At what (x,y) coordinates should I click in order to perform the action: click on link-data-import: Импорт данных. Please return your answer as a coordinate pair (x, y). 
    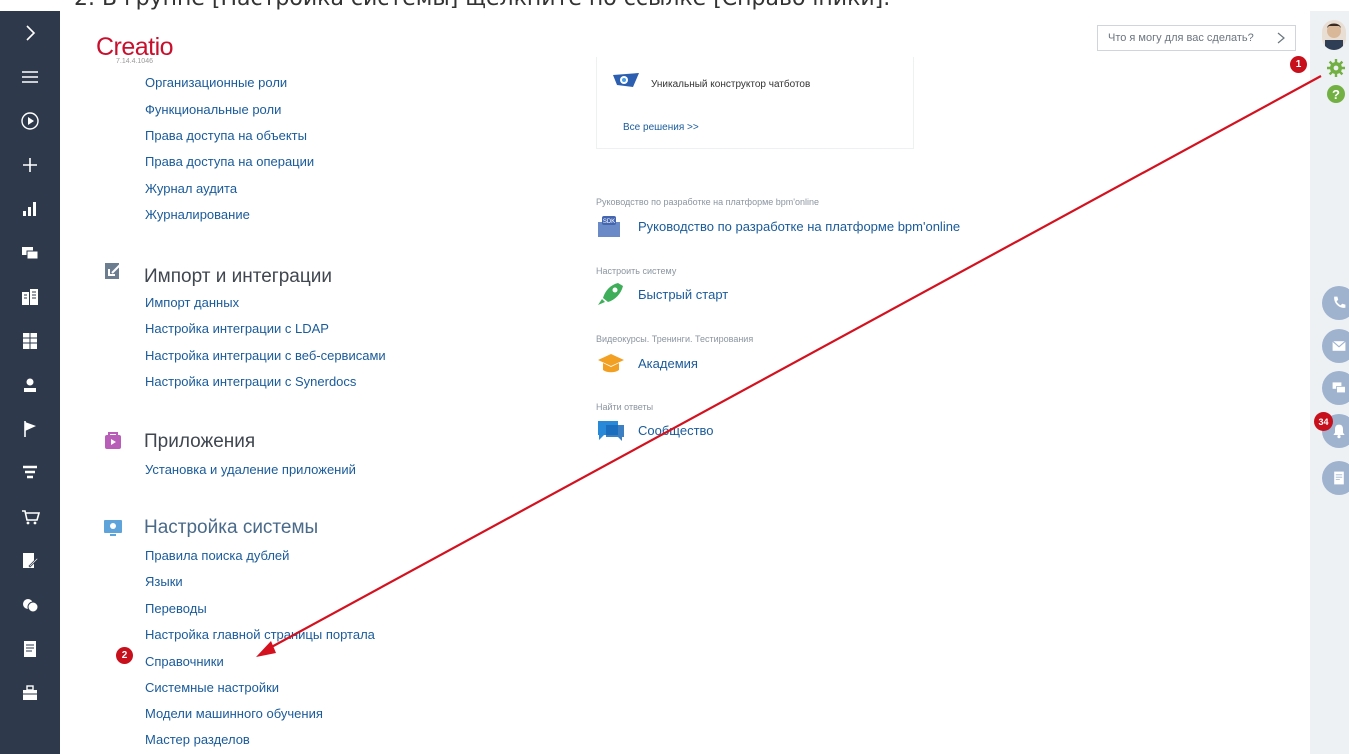
    Looking at the image, I should click on (192, 302).